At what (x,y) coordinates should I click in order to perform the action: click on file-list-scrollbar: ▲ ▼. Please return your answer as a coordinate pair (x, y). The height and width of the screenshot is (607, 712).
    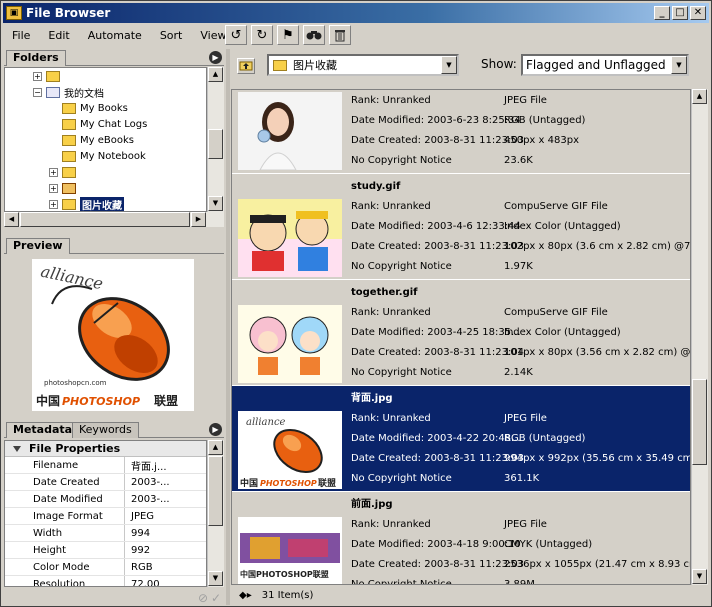
    Looking at the image, I should click on (699, 337).